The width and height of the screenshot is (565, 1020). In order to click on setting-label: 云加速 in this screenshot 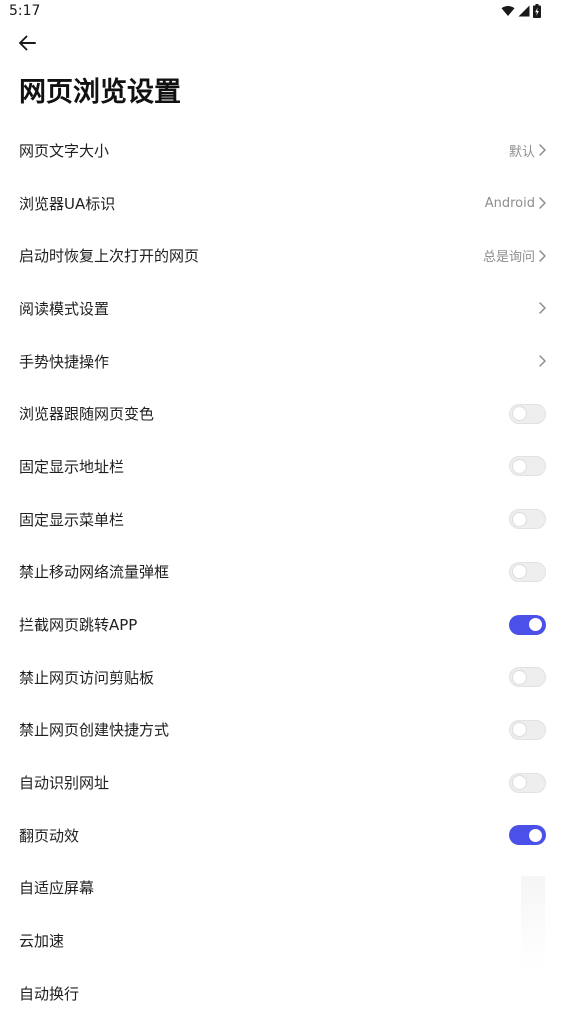, I will do `click(42, 941)`.